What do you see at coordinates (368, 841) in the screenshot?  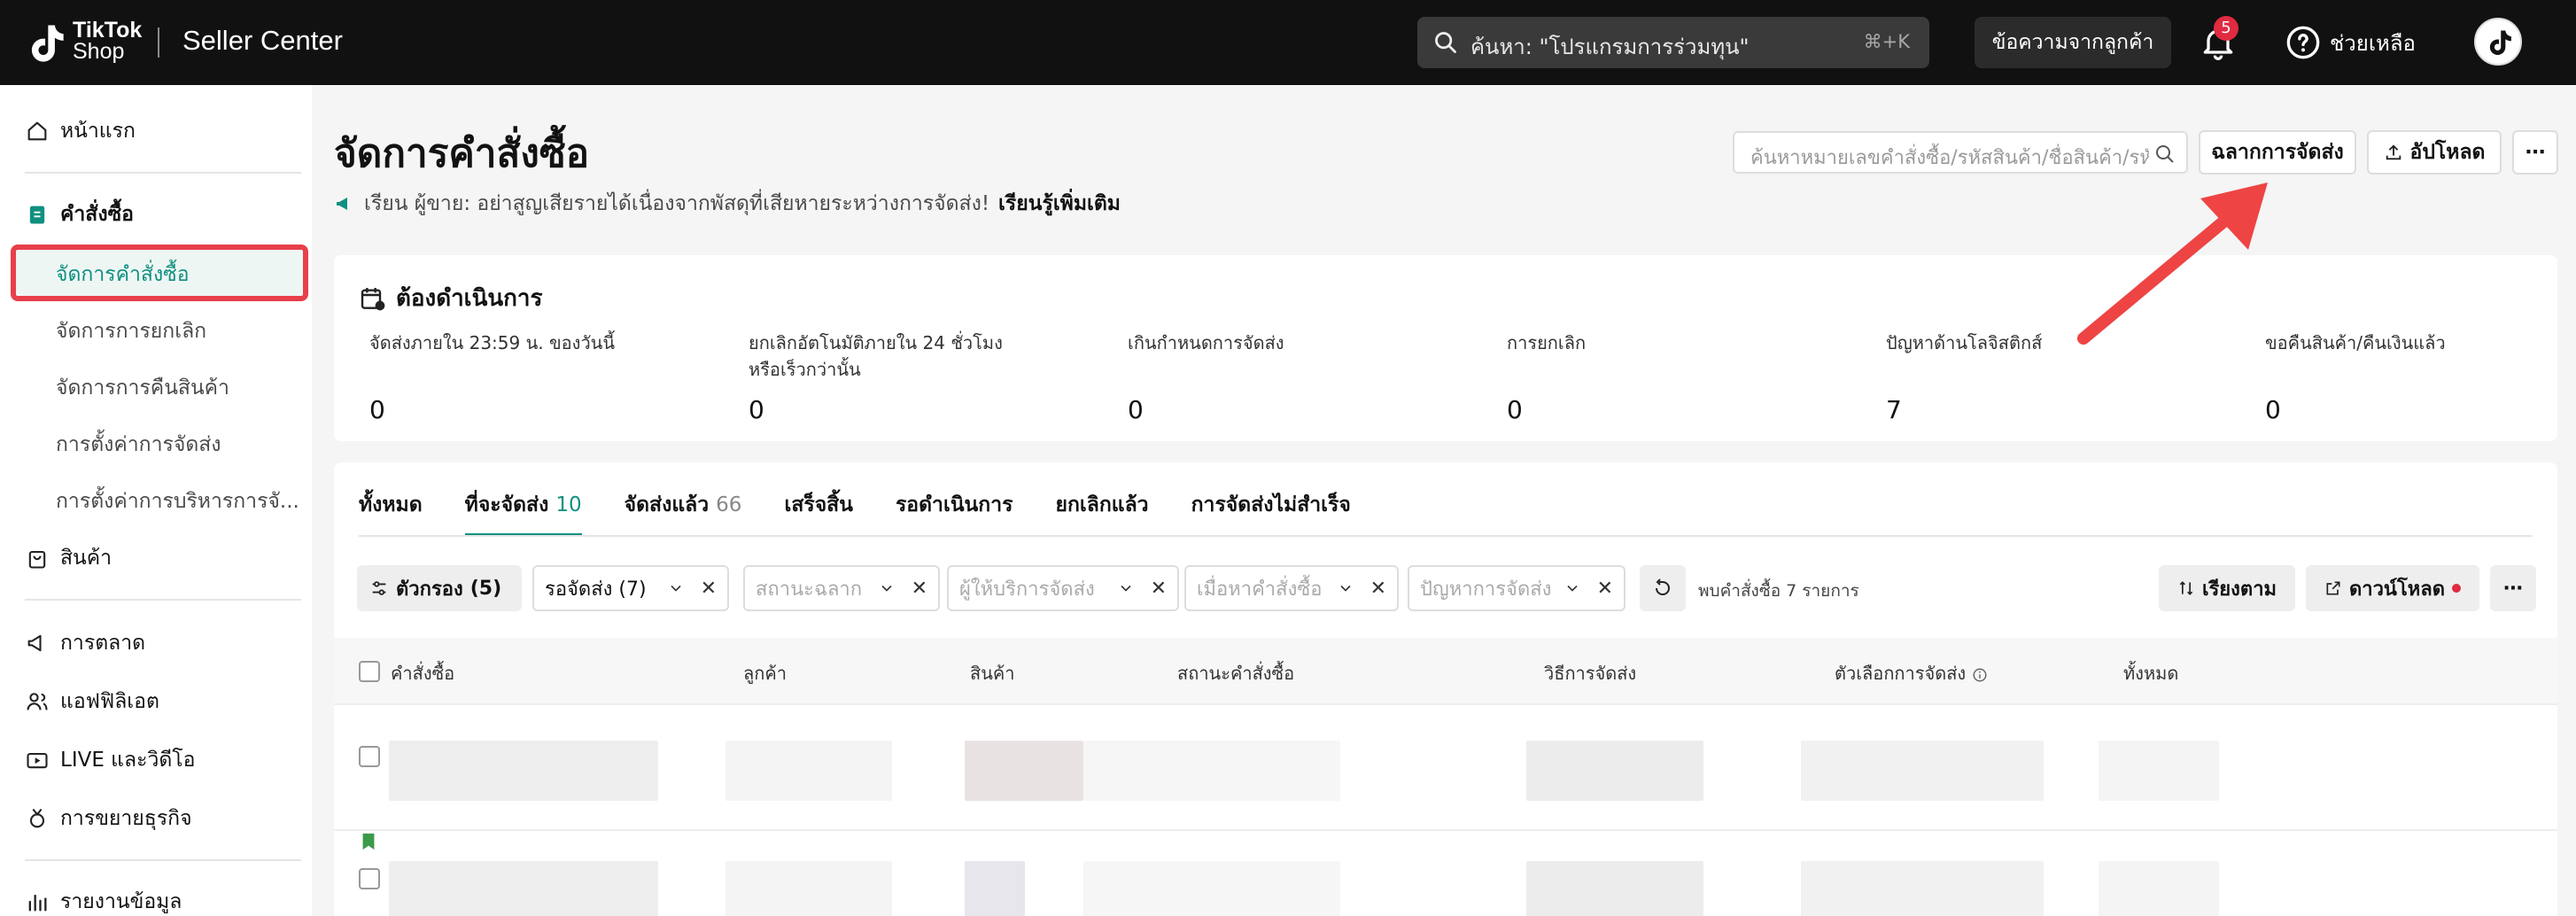 I see `bookmark-icon` at bounding box center [368, 841].